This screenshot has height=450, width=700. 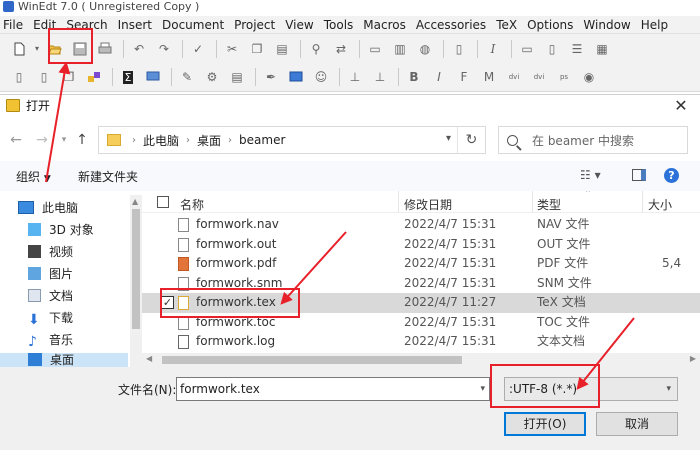 I want to click on copy-icon: ❐, so click(x=257, y=49).